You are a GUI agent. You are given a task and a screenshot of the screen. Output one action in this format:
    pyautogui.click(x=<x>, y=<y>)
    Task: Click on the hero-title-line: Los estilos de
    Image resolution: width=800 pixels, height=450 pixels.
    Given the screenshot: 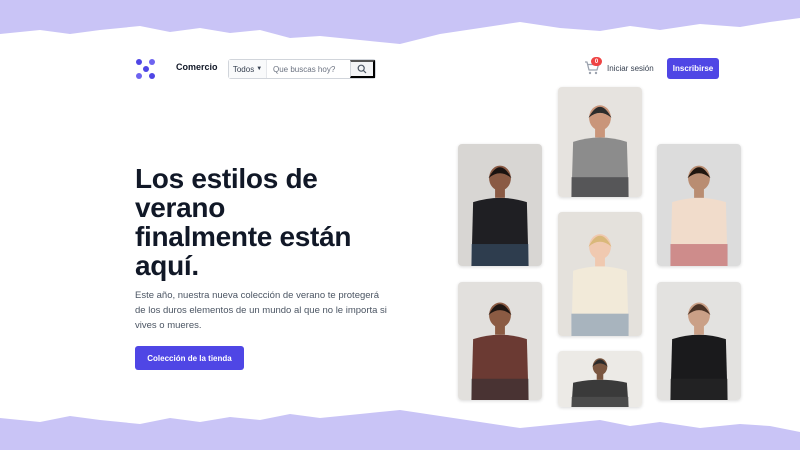 What is the action you would take?
    pyautogui.click(x=226, y=178)
    